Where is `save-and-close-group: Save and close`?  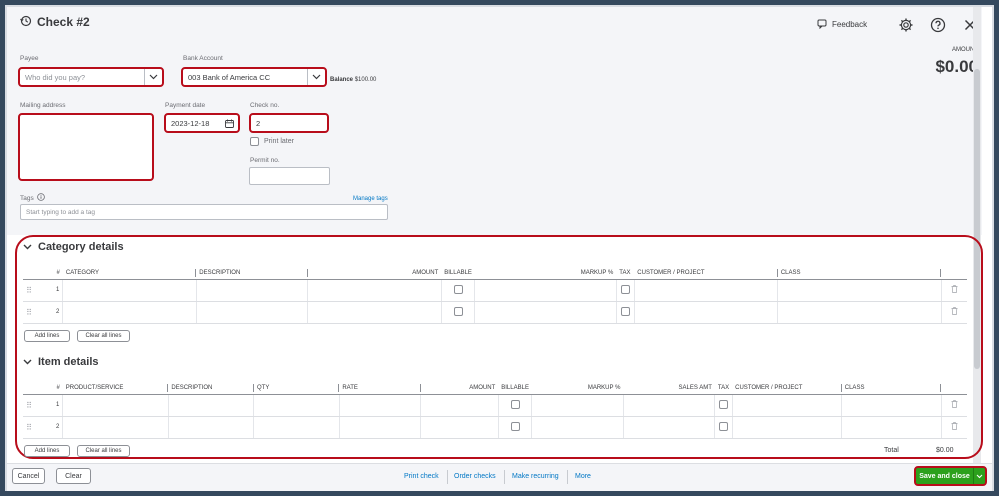 save-and-close-group: Save and close is located at coordinates (950, 476).